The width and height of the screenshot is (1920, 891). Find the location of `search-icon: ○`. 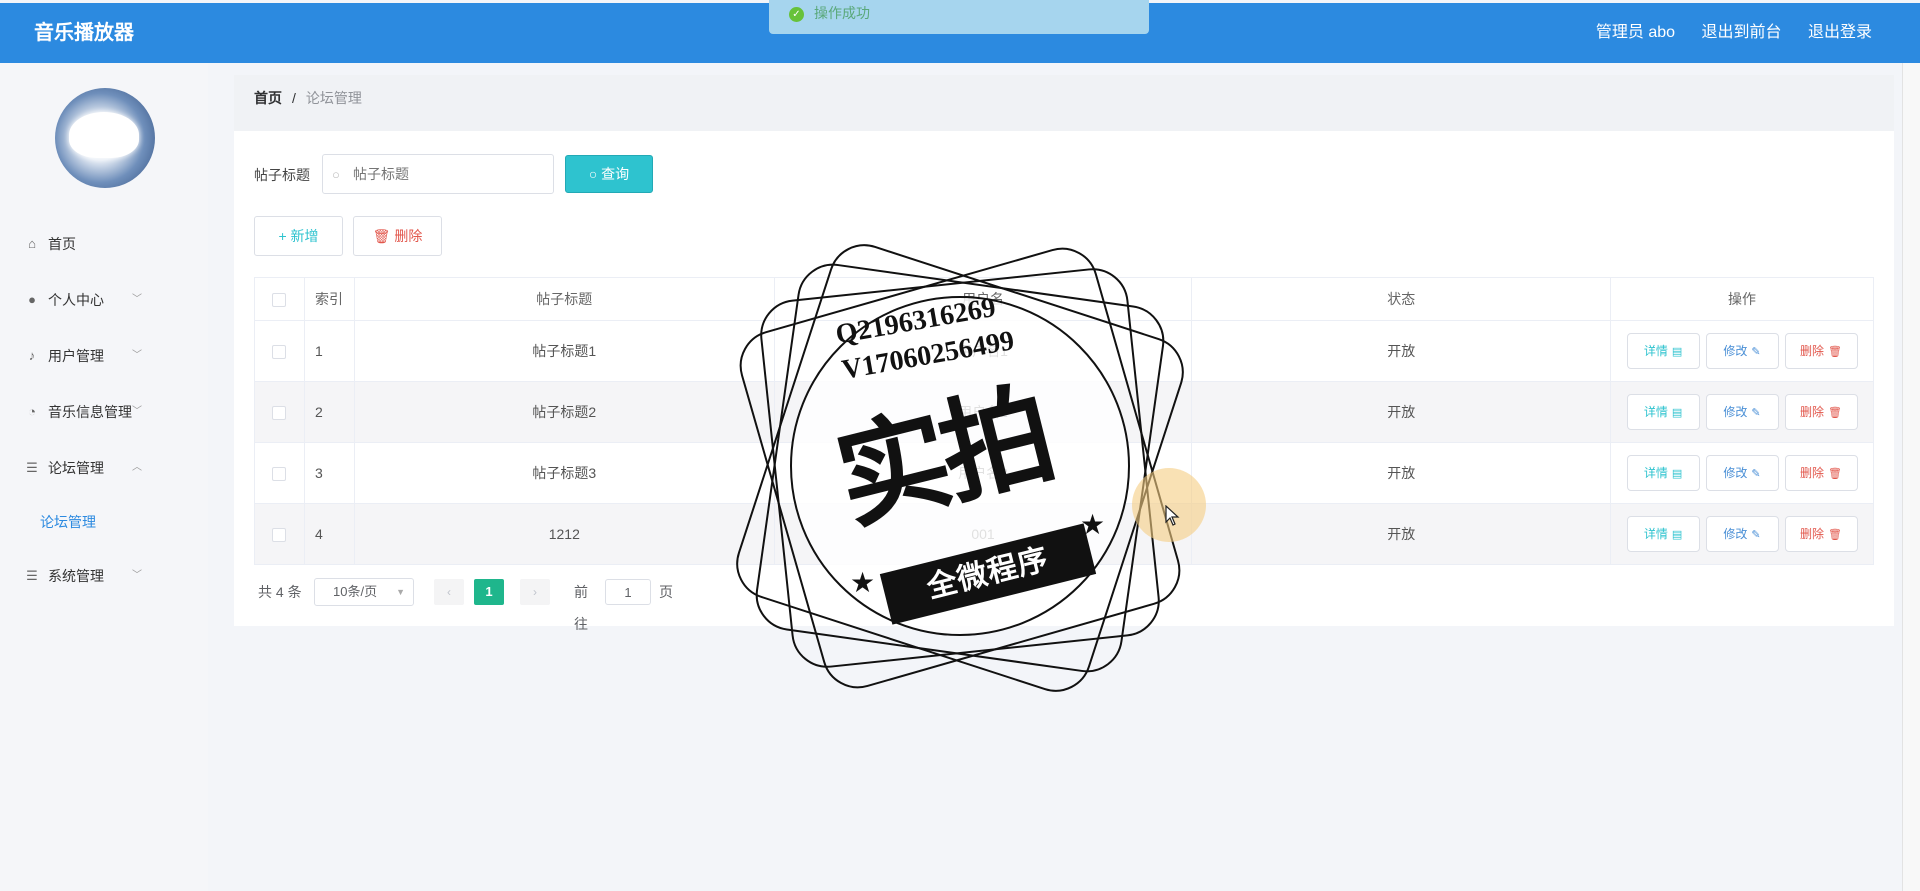

search-icon: ○ is located at coordinates (595, 174).